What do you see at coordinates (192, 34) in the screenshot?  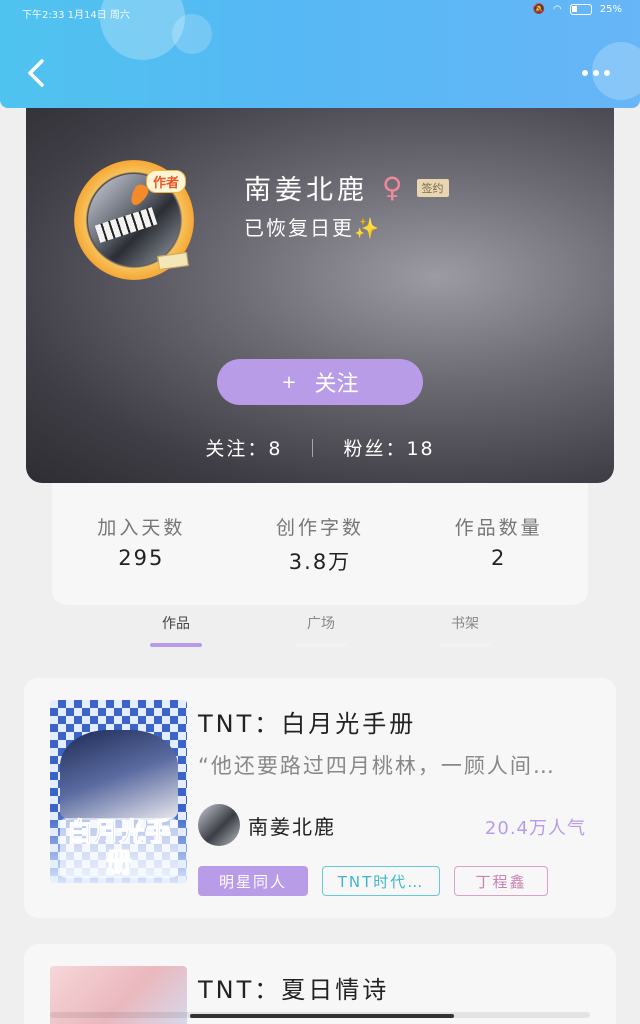 I see `decorative-bubble` at bounding box center [192, 34].